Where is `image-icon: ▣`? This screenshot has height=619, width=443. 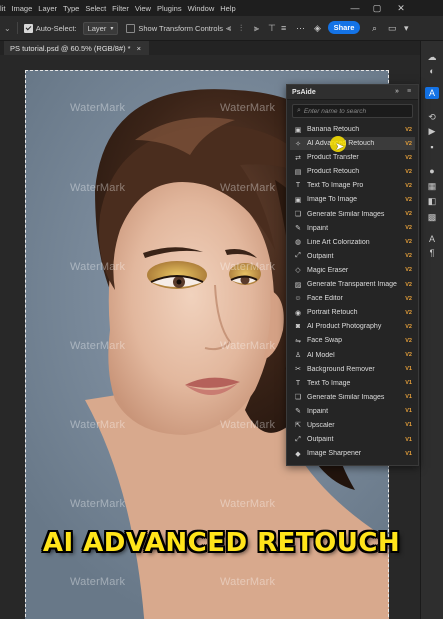
image-icon: ▣ is located at coordinates (298, 200).